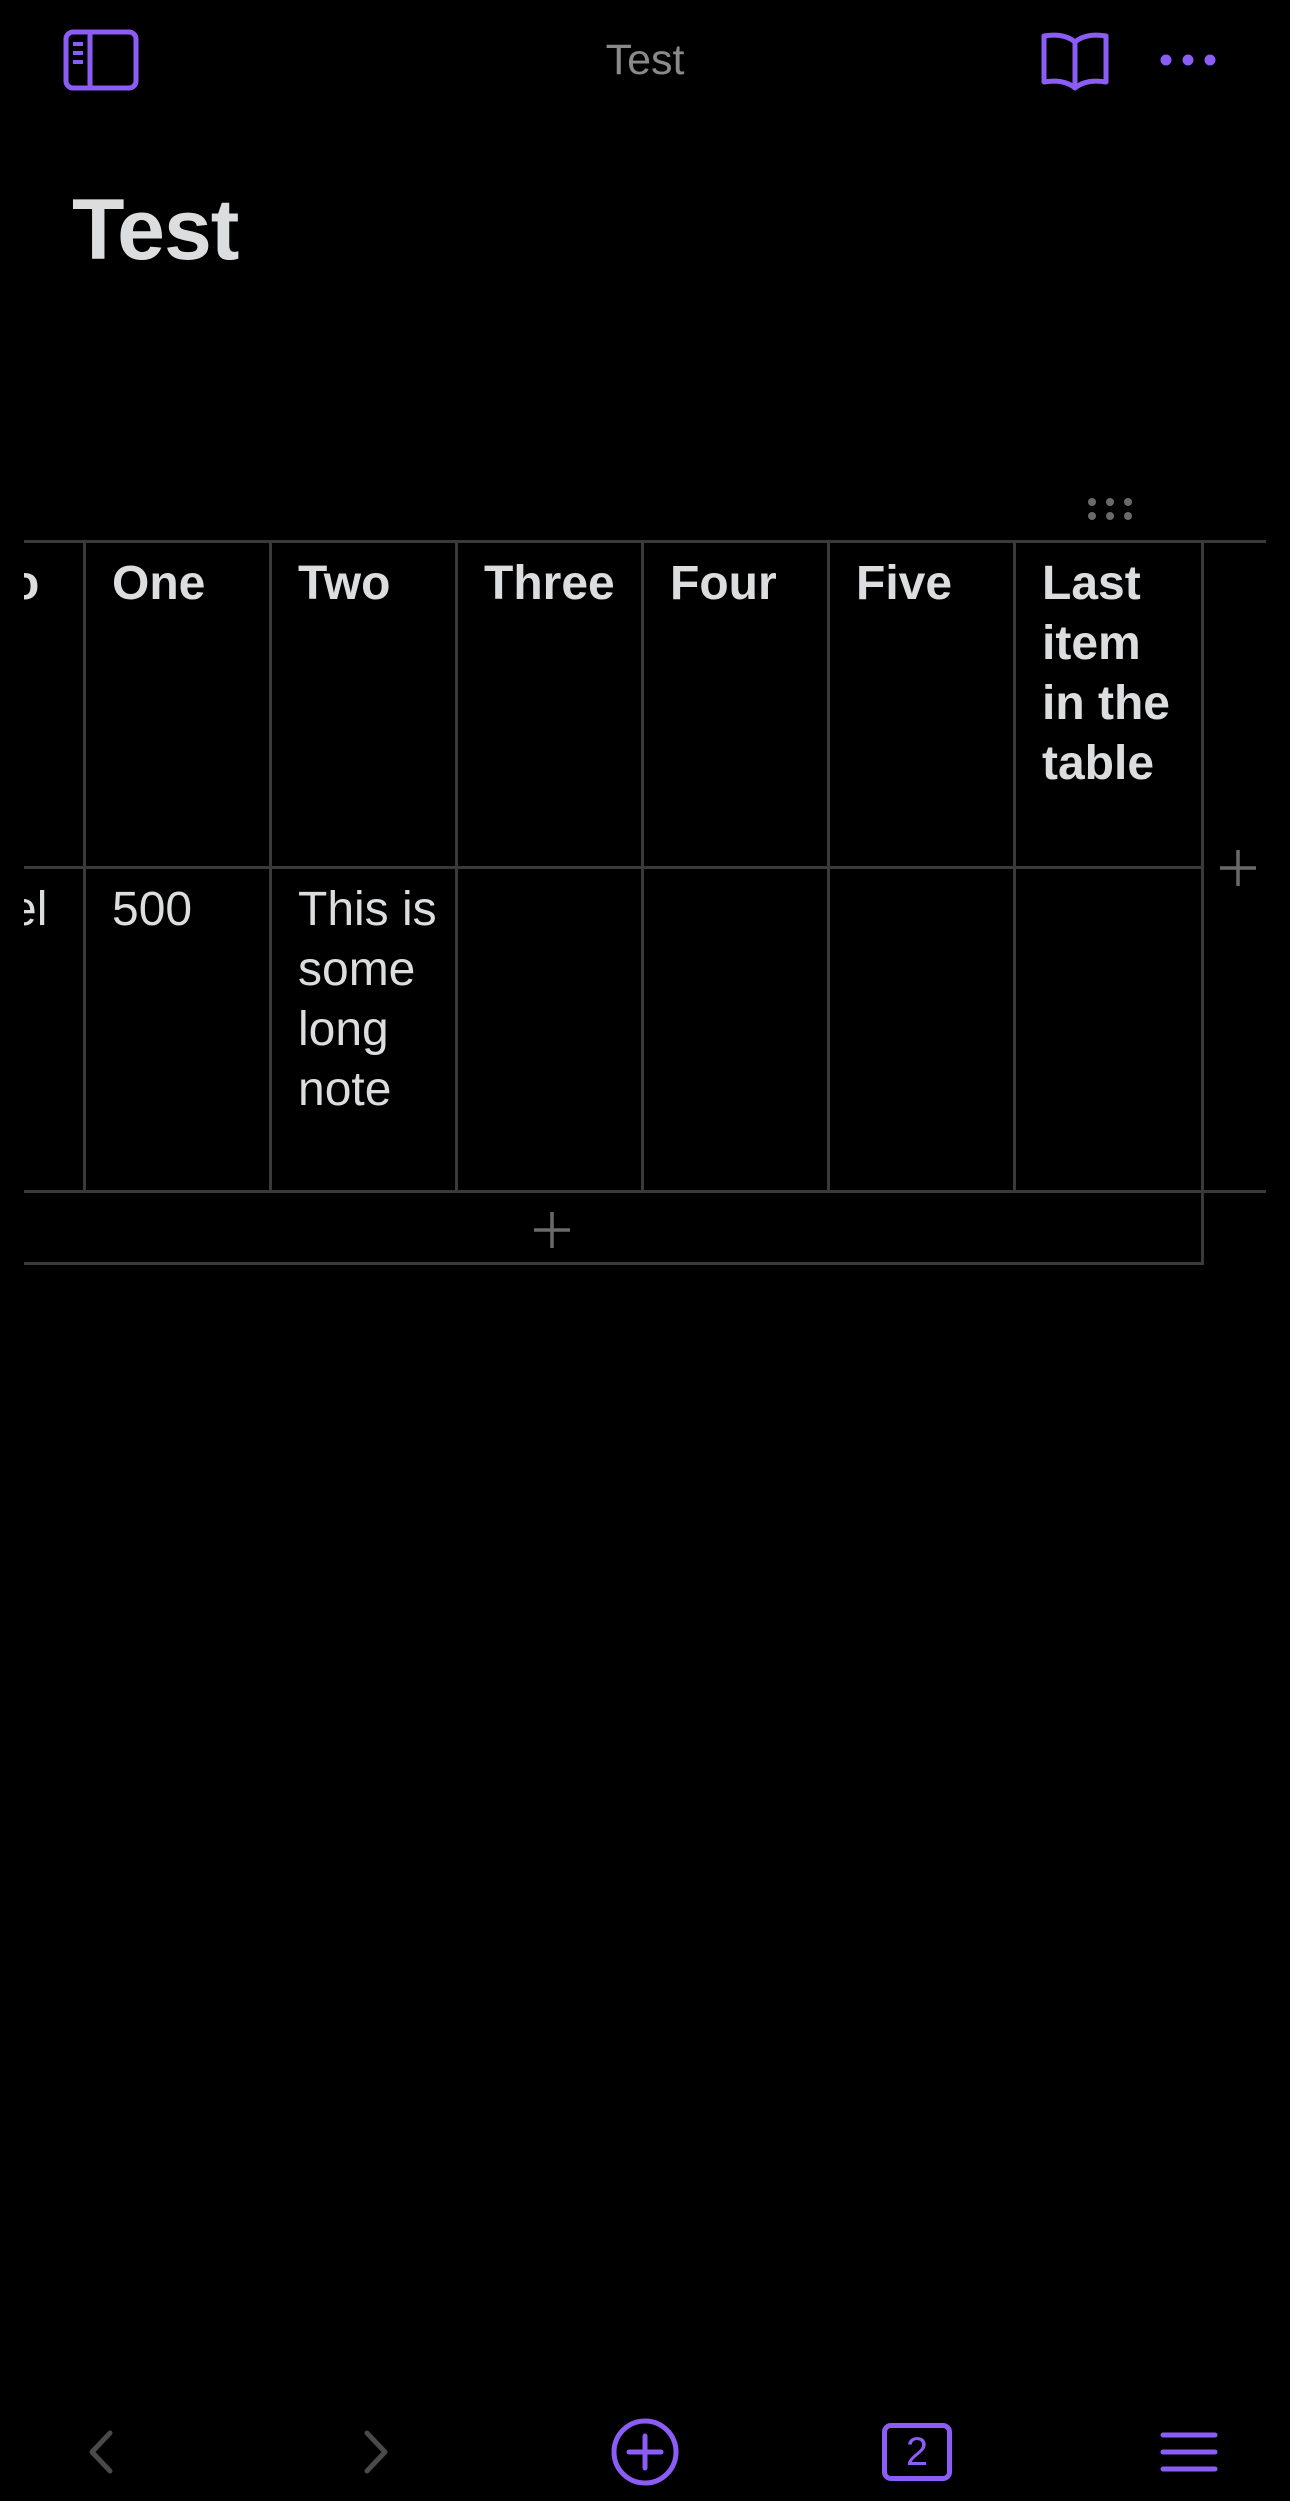 The width and height of the screenshot is (1290, 2501). Describe the element at coordinates (614, 1263) in the screenshot. I see `table-border-bottom` at that location.